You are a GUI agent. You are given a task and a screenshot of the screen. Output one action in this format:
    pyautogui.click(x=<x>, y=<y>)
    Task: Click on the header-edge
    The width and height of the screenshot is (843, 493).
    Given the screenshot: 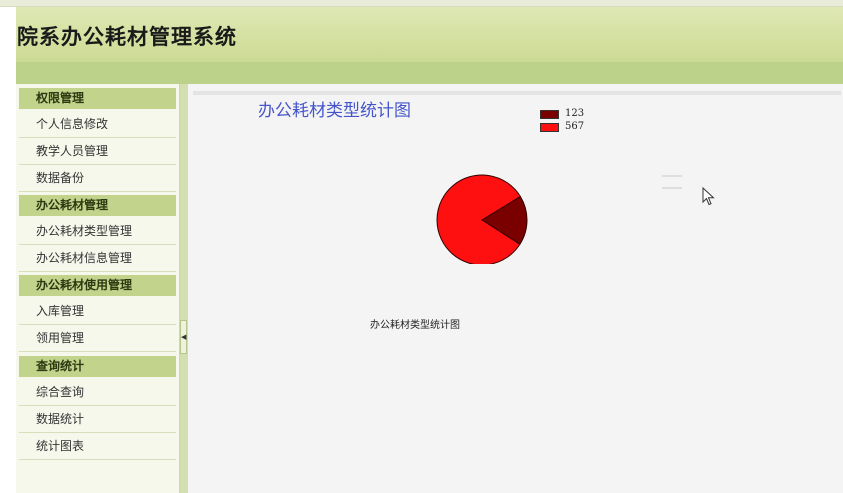 What is the action you would take?
    pyautogui.click(x=8, y=45)
    